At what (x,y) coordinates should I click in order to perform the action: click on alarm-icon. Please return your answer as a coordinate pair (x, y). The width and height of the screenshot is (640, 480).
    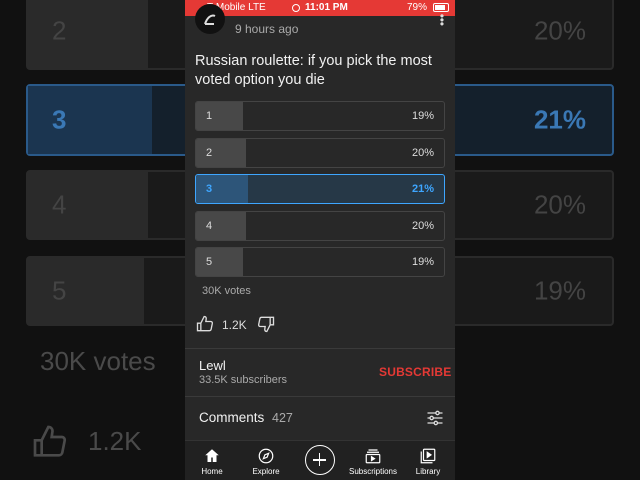
    Looking at the image, I should click on (296, 8).